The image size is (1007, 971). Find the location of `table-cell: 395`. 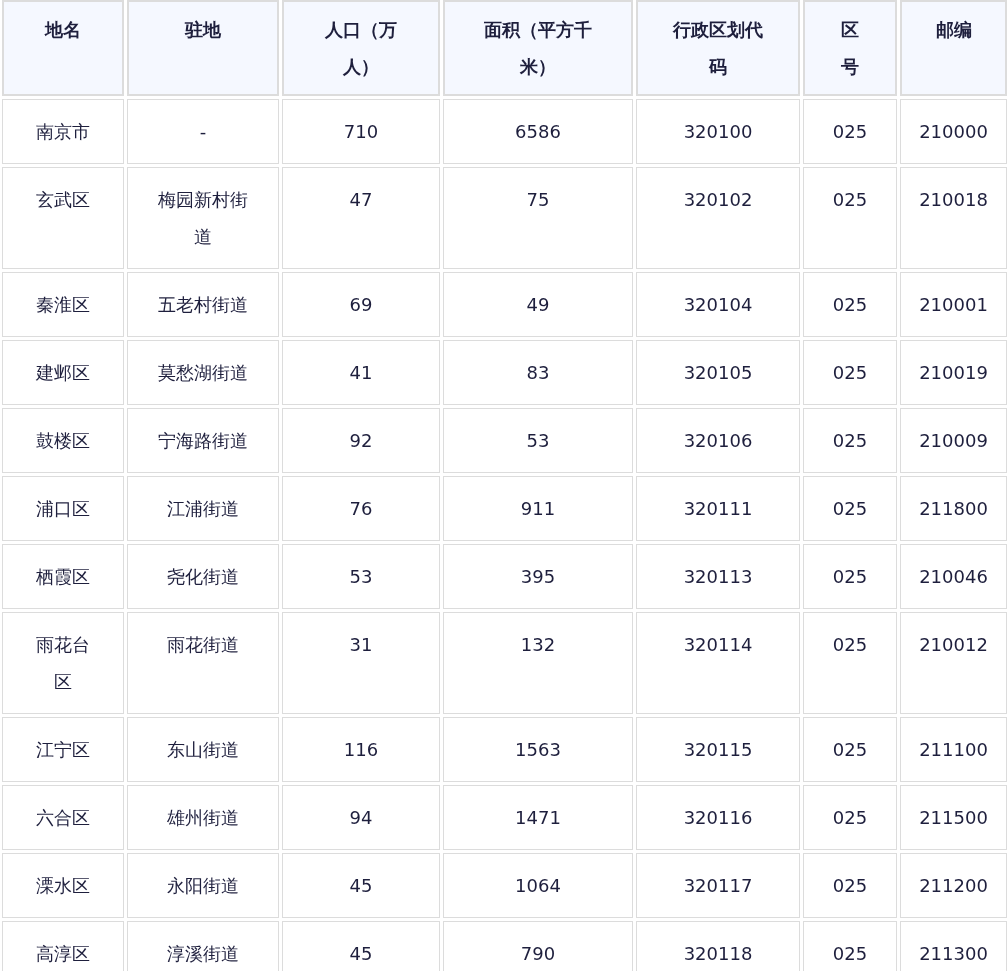

table-cell: 395 is located at coordinates (538, 576).